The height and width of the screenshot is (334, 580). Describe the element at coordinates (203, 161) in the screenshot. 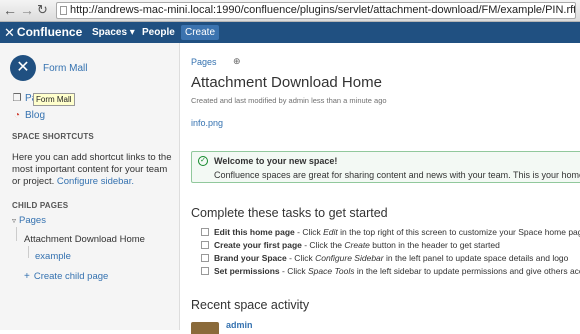

I see `check-circle-icon: ✓` at that location.